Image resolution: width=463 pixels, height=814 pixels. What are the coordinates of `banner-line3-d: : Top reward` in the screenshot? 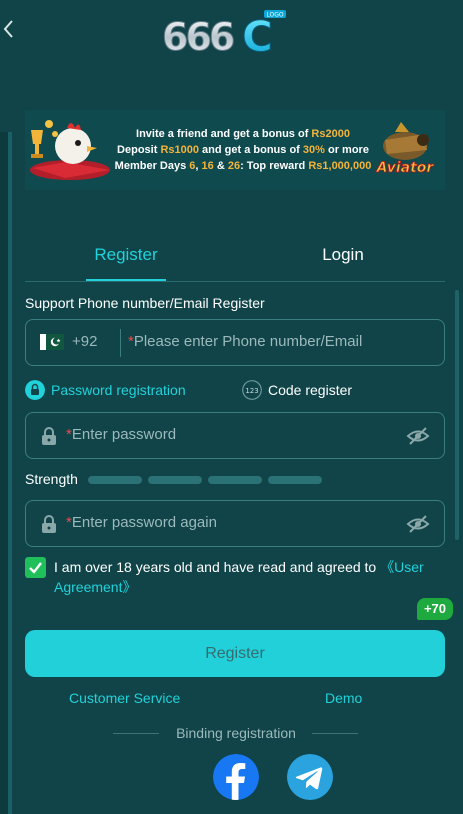 It's located at (274, 166).